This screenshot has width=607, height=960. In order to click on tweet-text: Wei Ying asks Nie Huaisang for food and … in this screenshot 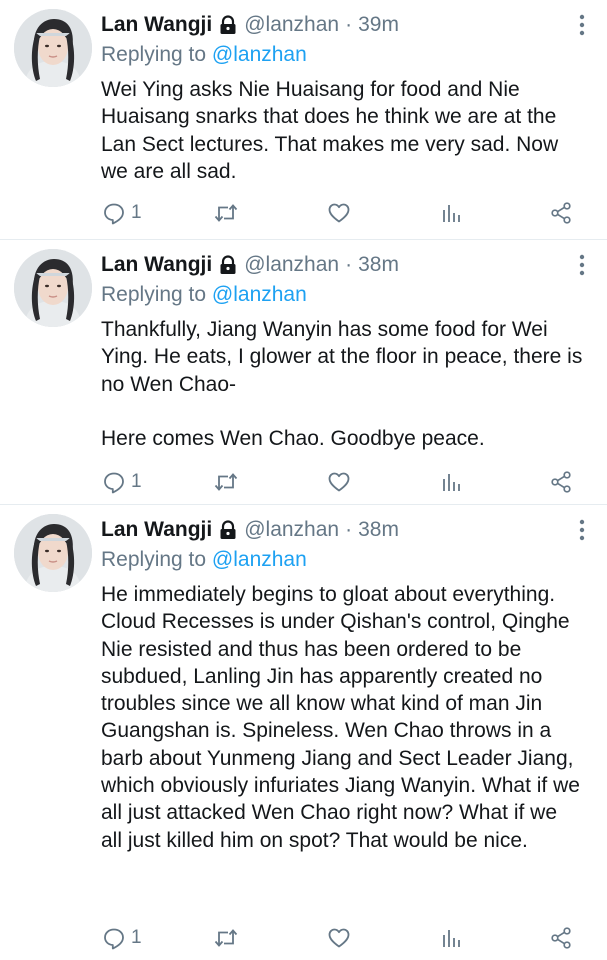, I will do `click(332, 130)`.